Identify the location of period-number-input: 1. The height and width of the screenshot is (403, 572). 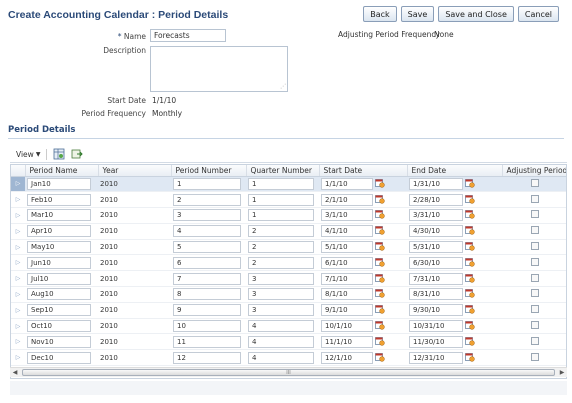
(207, 183).